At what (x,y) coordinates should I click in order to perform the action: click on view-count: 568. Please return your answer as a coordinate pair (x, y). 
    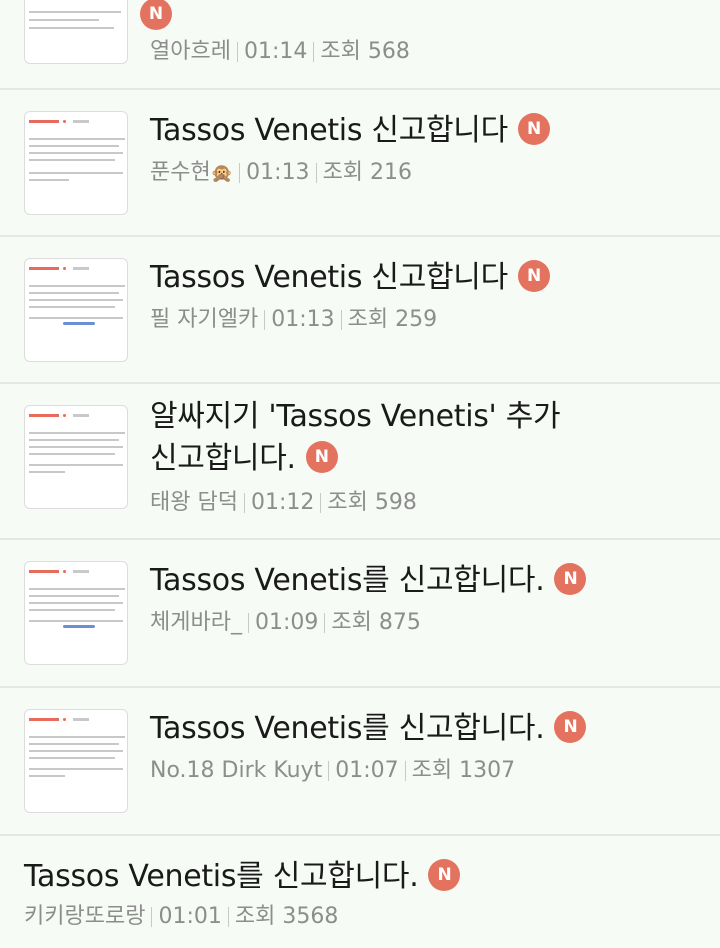
    Looking at the image, I should click on (388, 51).